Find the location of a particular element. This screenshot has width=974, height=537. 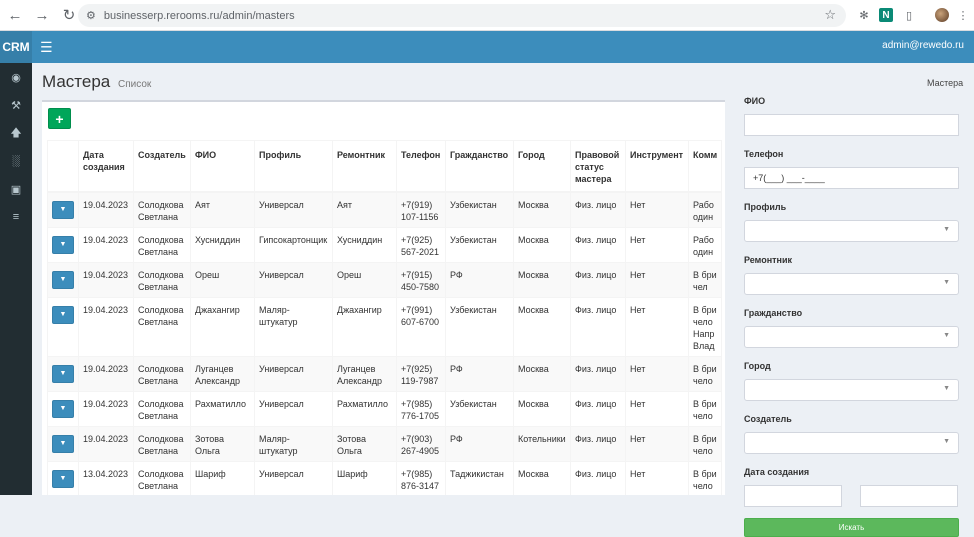

column-header: Дата создания is located at coordinates (106, 166).